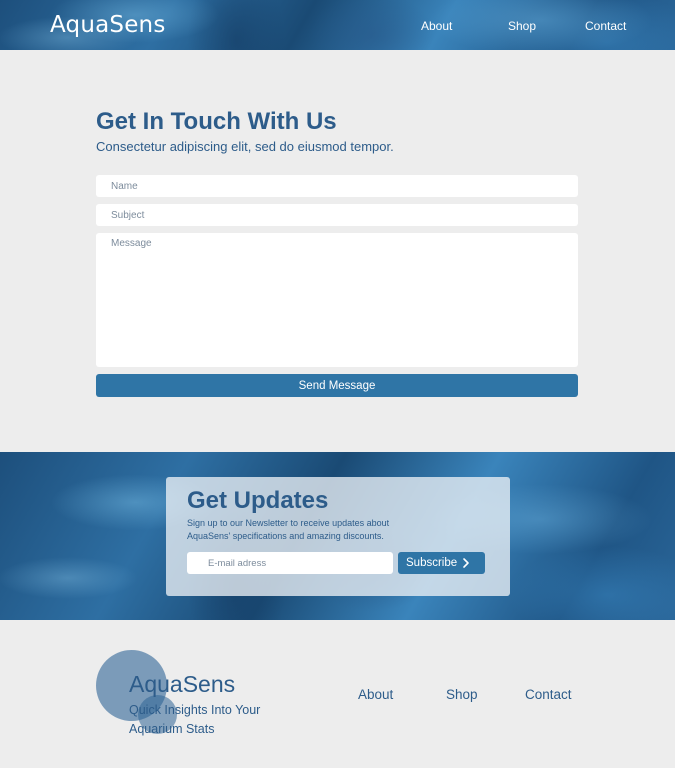 The image size is (675, 768). I want to click on footer-tagline: Quick Insights Into Your Aquarium Stats, so click(195, 719).